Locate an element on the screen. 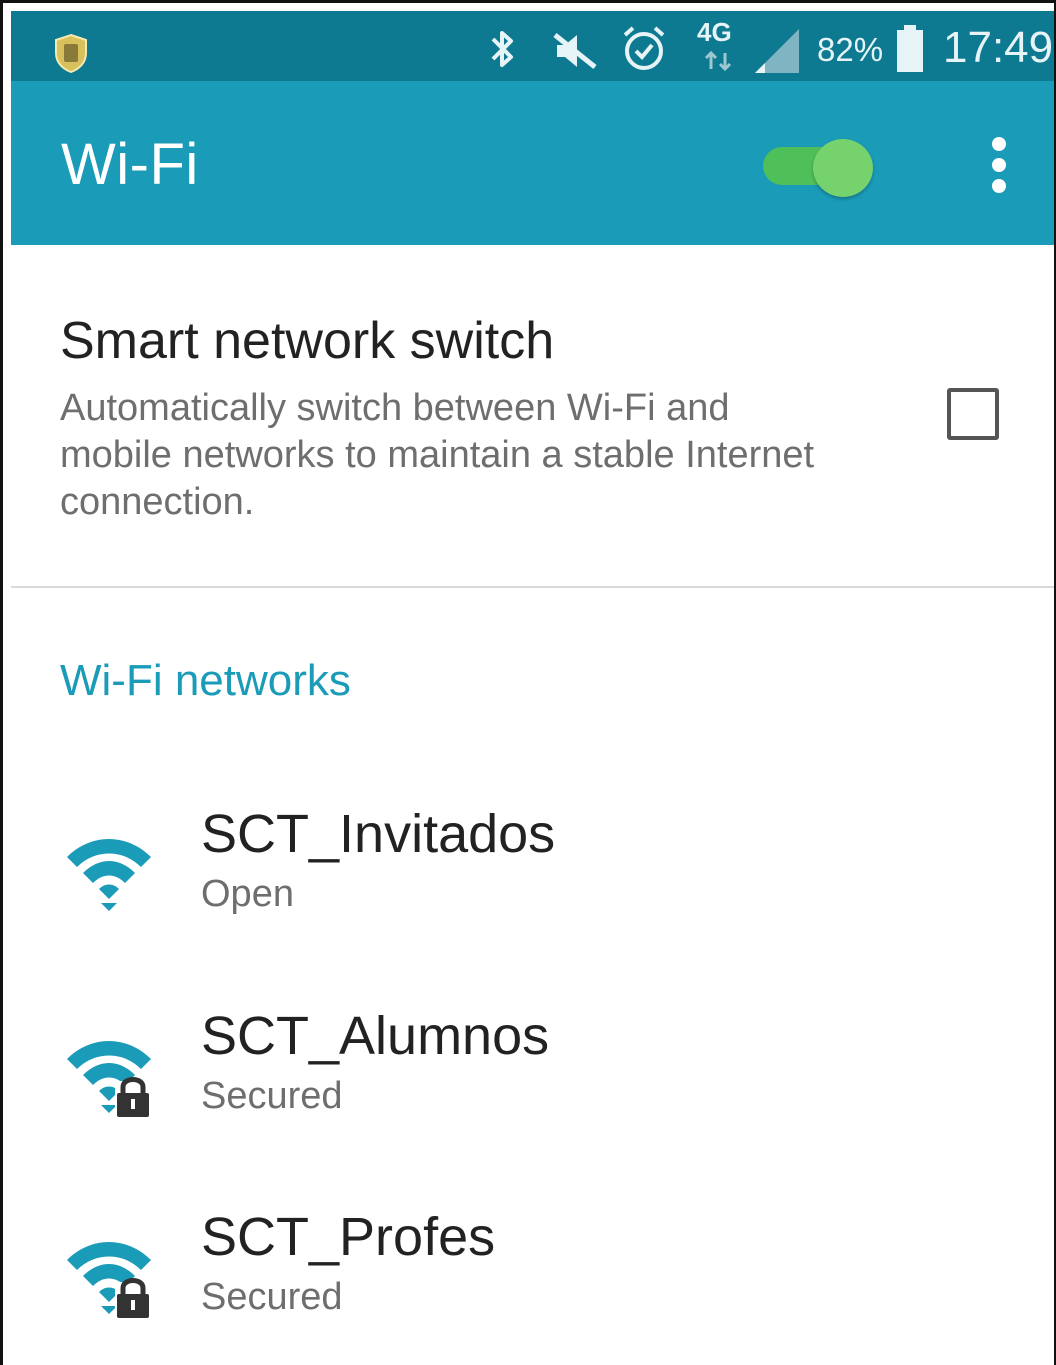 The image size is (1056, 1365). more-options-icon is located at coordinates (1002, 165).